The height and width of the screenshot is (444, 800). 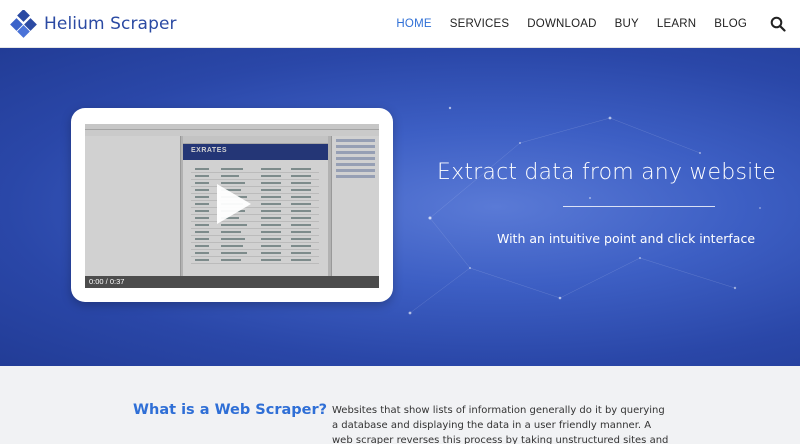 I want to click on video-player: EXRATES 0:00 / 0:37, so click(x=232, y=206).